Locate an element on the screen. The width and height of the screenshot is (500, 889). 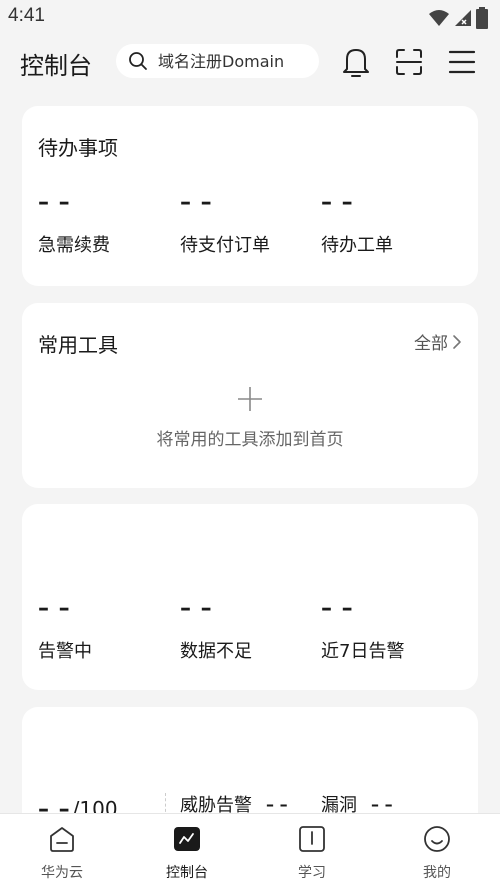
menu-button is located at coordinates (462, 62).